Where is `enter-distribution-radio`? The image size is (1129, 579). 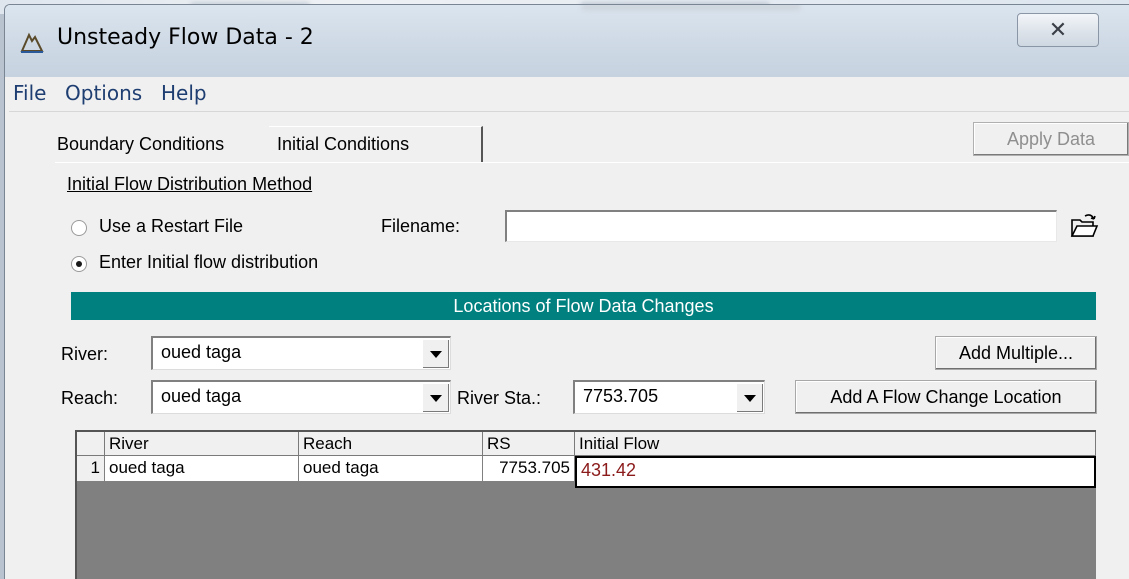 enter-distribution-radio is located at coordinates (79, 264).